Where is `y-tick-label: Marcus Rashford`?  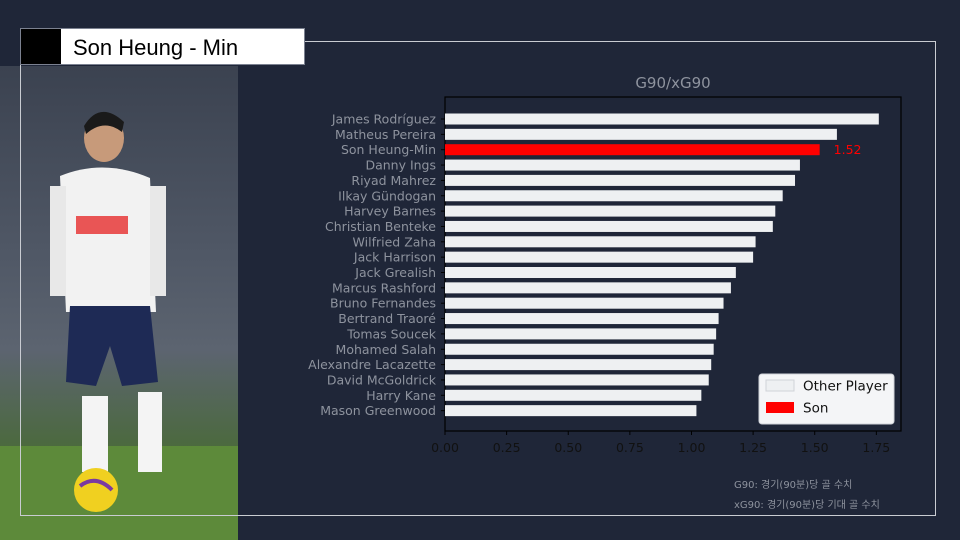 y-tick-label: Marcus Rashford is located at coordinates (384, 287).